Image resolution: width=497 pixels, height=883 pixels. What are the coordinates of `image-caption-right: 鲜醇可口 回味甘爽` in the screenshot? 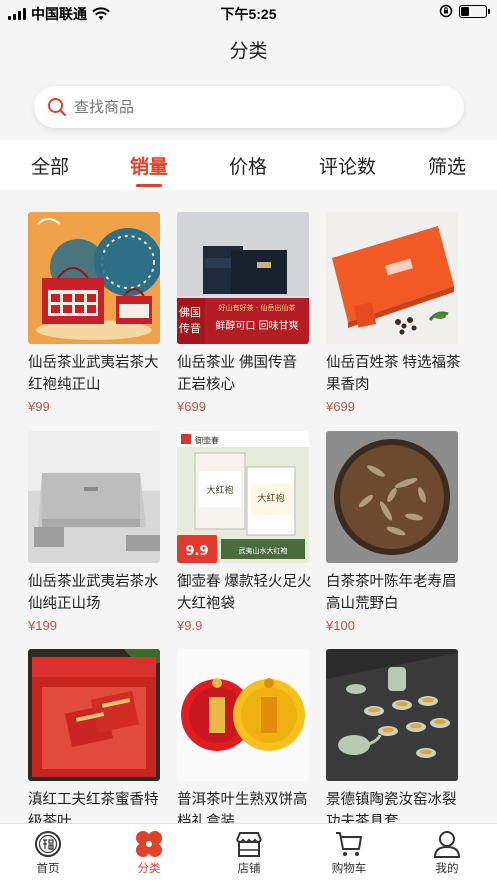 It's located at (256, 325).